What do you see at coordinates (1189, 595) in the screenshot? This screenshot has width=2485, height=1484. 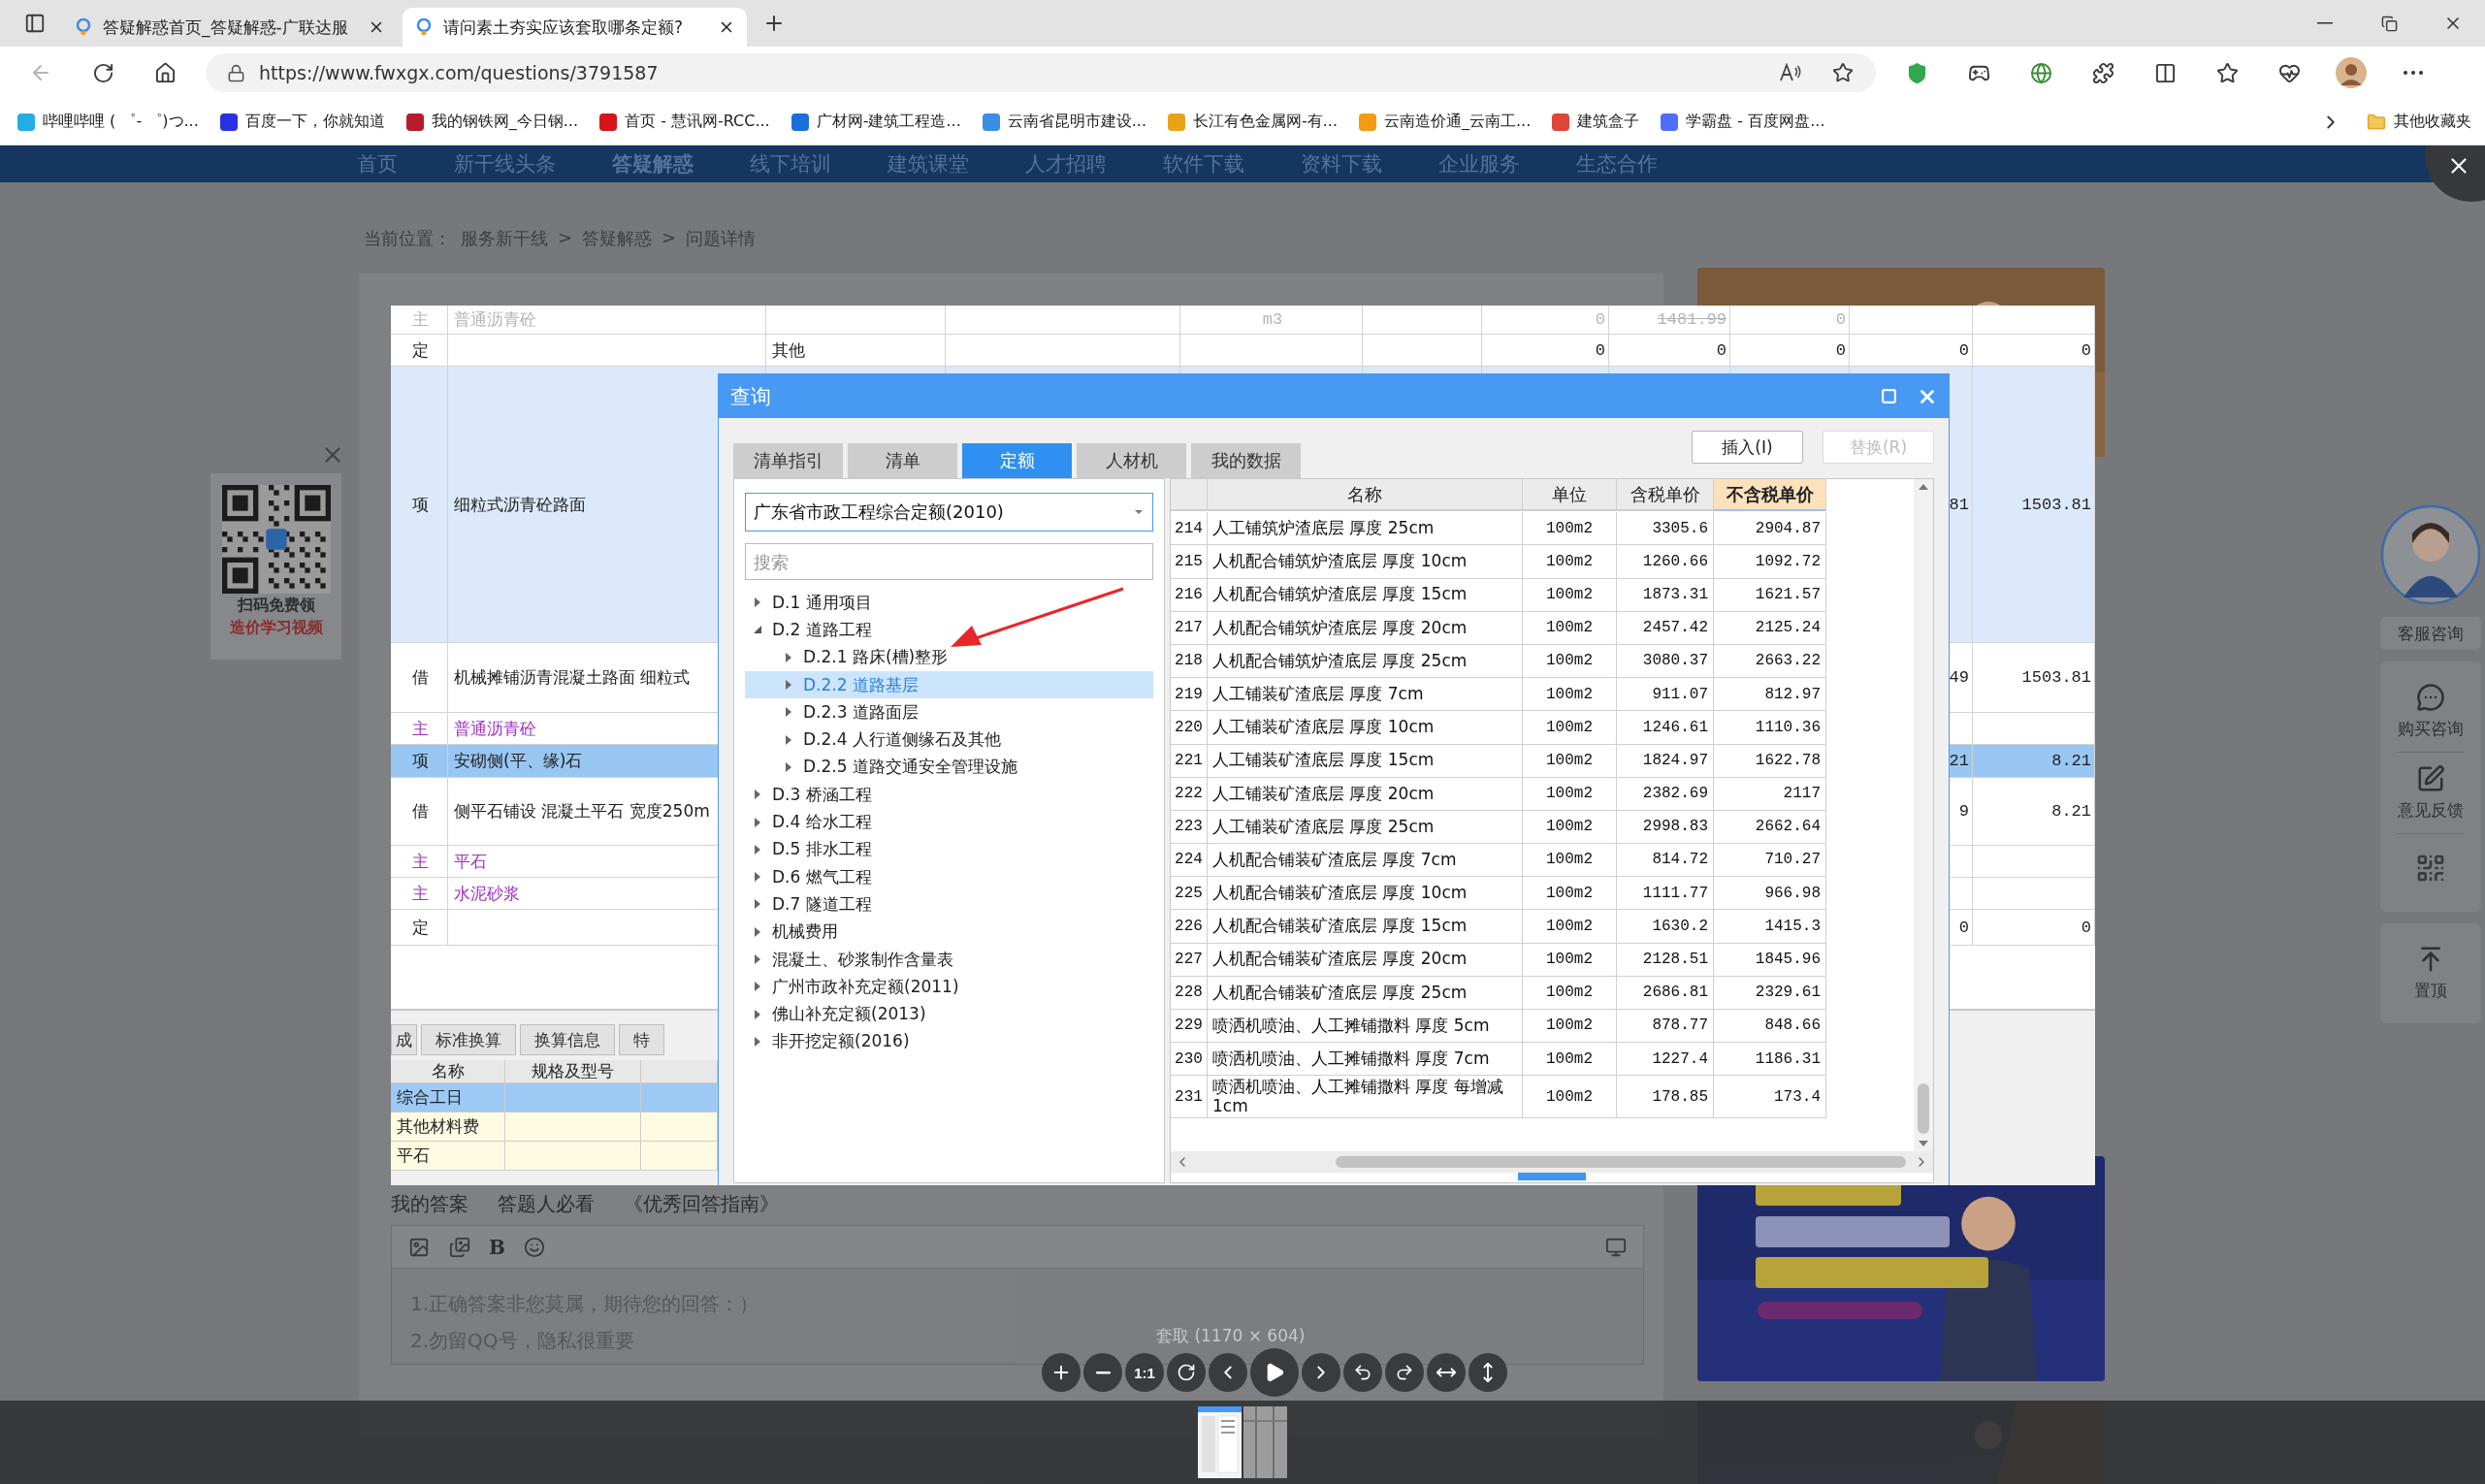 I see `row-number: 216` at bounding box center [1189, 595].